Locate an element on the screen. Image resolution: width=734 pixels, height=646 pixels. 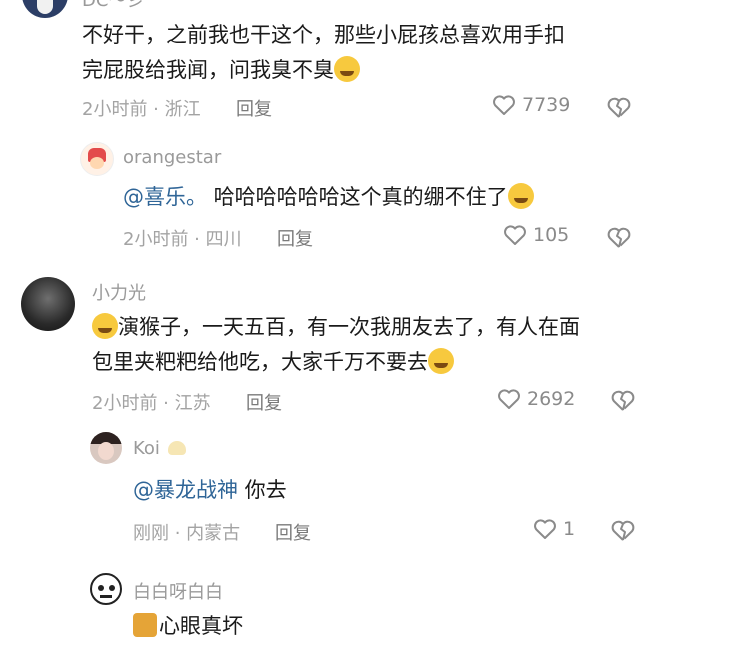
like-button: 2692 is located at coordinates (536, 399).